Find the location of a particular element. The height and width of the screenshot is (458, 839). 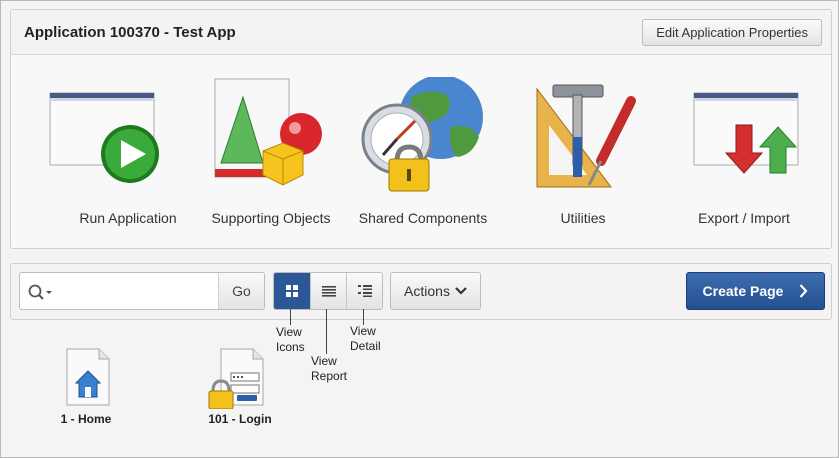

search-box: Go is located at coordinates (142, 291).